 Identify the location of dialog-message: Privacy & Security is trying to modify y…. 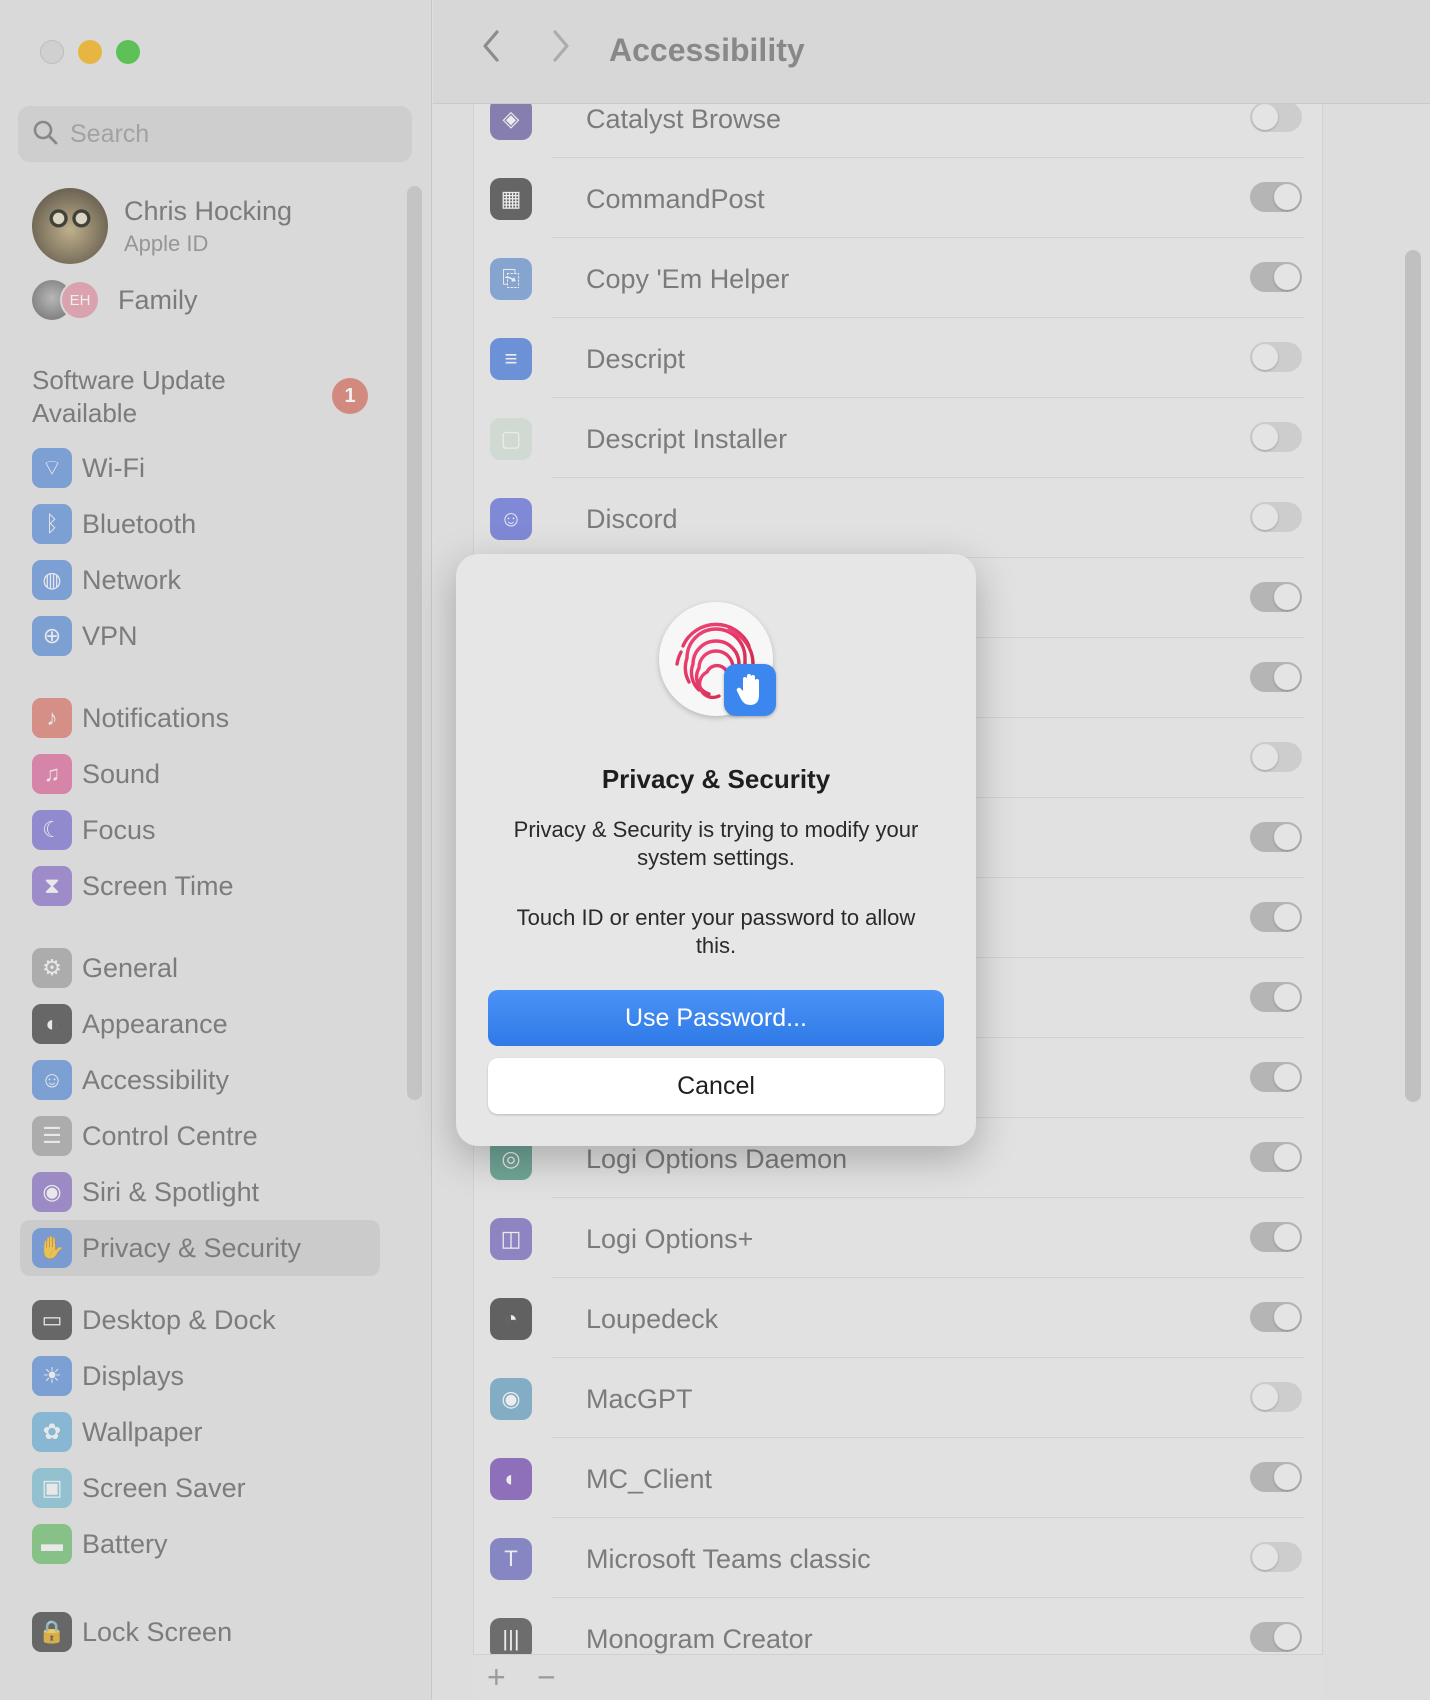
(716, 843).